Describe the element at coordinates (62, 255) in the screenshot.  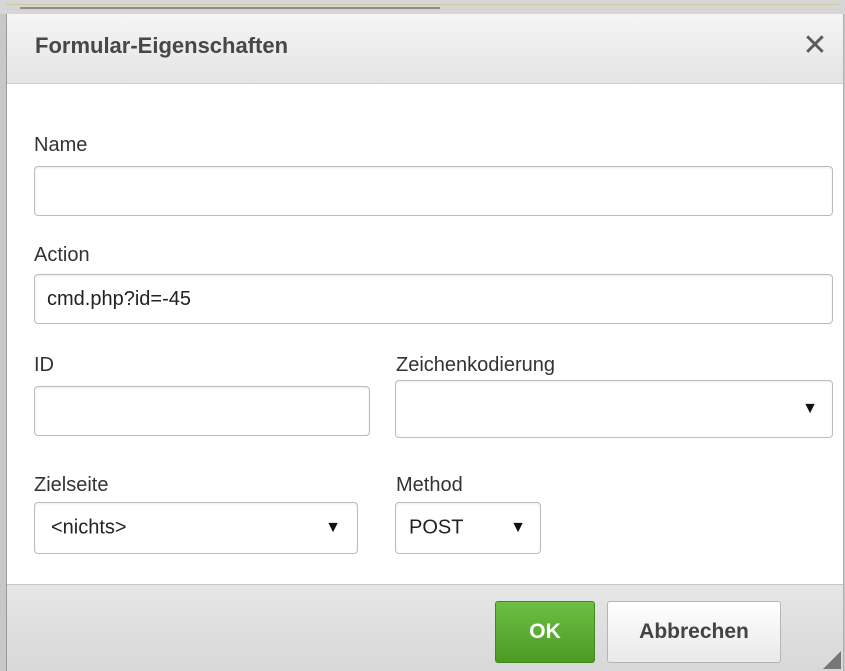
I see `action-label: Action` at that location.